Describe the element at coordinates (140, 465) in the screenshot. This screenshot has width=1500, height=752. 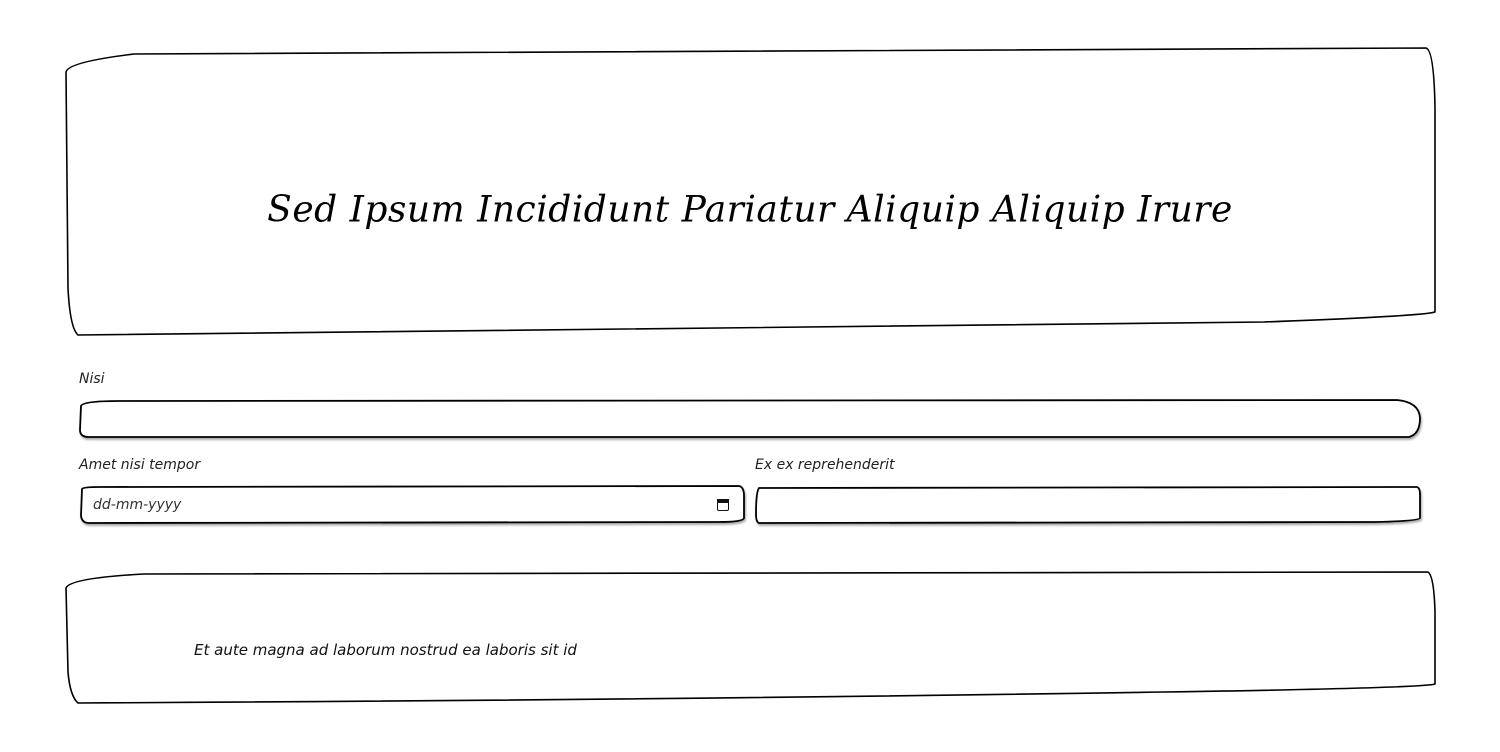
I see `amet-nisi-tempor-label: Amet nisi tempor` at that location.